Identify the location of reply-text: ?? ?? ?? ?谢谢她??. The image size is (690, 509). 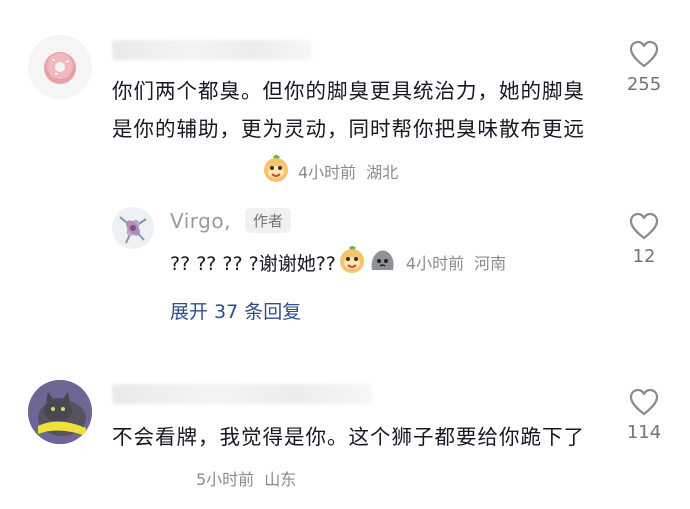
(253, 263).